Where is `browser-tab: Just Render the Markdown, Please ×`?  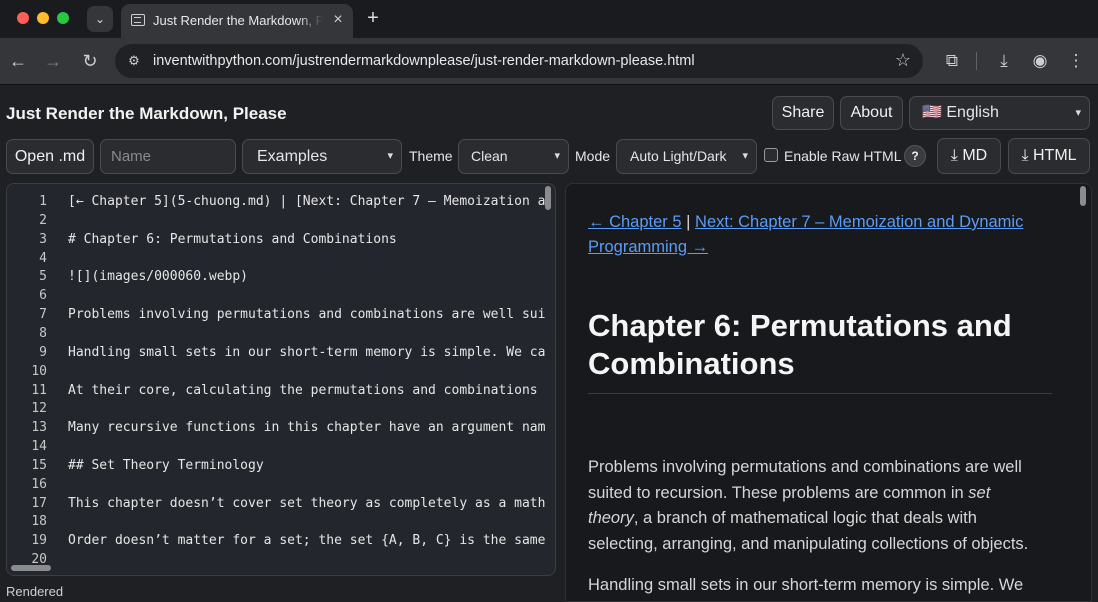 browser-tab: Just Render the Markdown, Please × is located at coordinates (237, 21).